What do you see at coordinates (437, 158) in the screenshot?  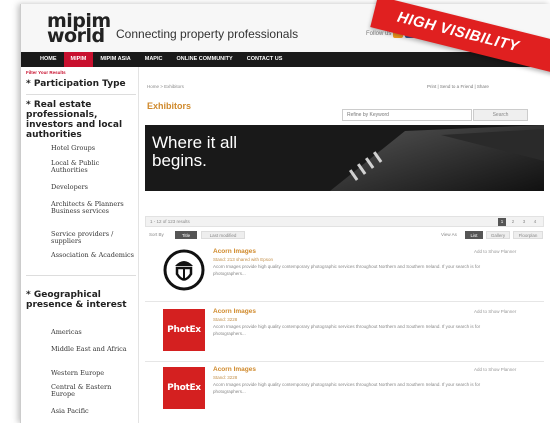 I see `piano-image` at bounding box center [437, 158].